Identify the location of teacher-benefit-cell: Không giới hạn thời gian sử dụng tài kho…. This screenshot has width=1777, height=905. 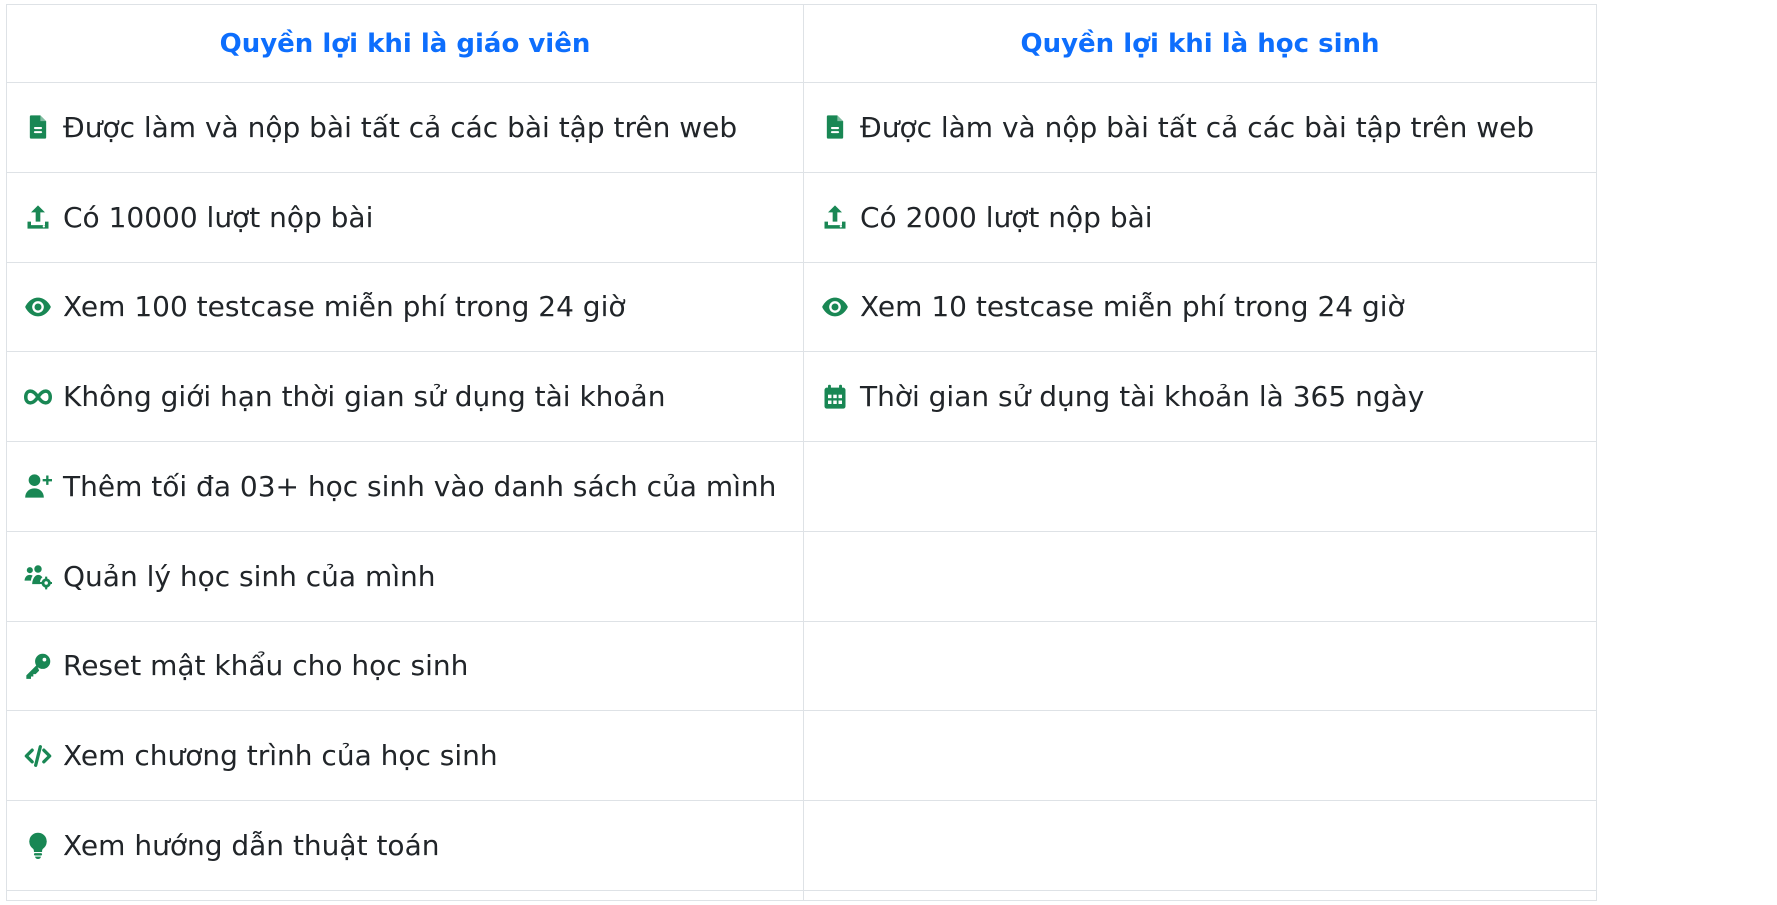
(405, 396).